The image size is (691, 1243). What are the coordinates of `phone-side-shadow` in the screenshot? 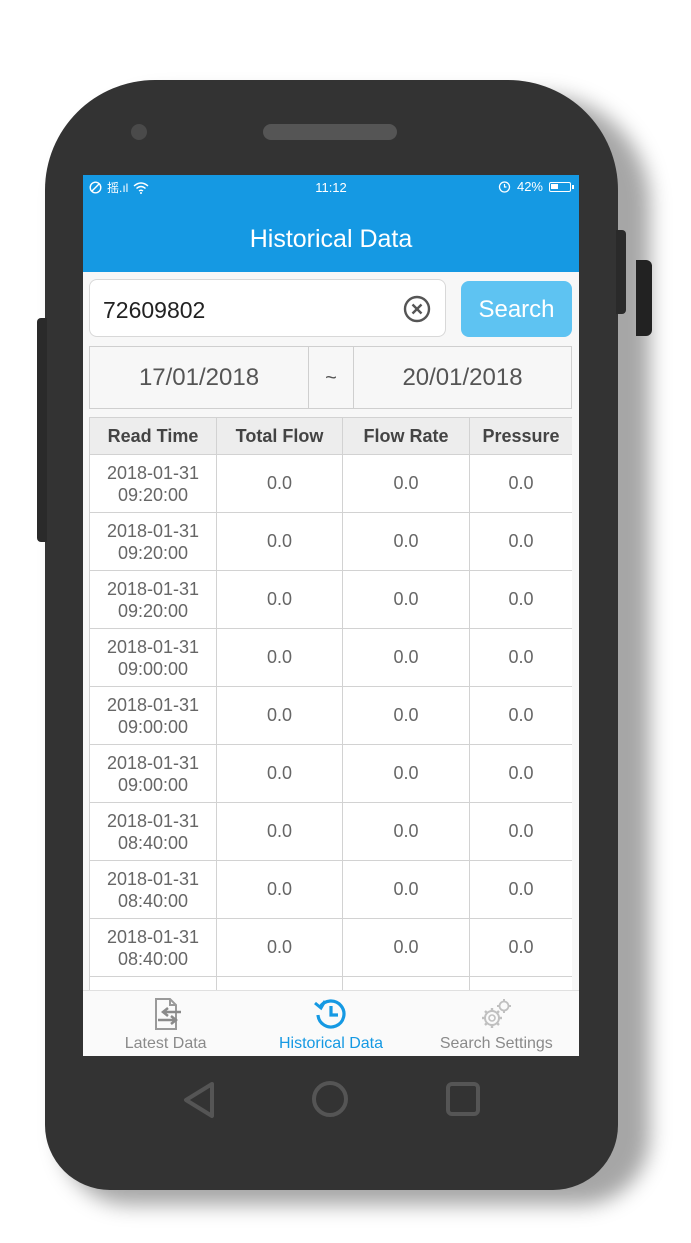 It's located at (644, 298).